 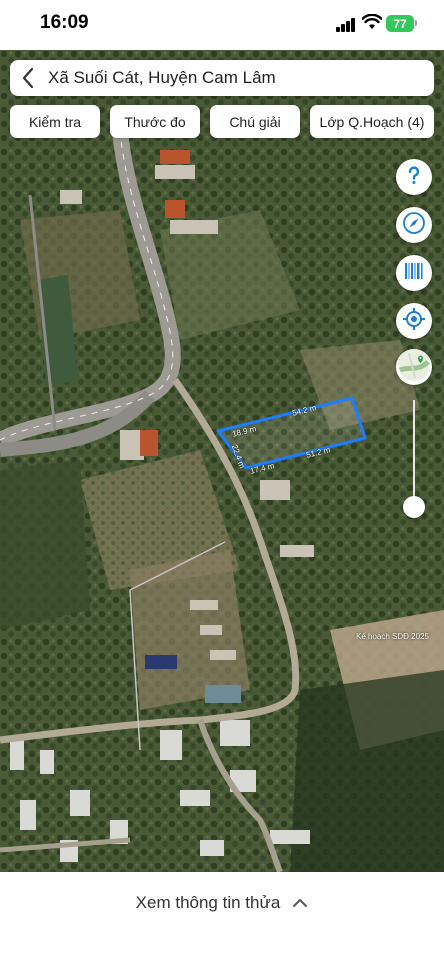 I want to click on question-icon, so click(x=414, y=177).